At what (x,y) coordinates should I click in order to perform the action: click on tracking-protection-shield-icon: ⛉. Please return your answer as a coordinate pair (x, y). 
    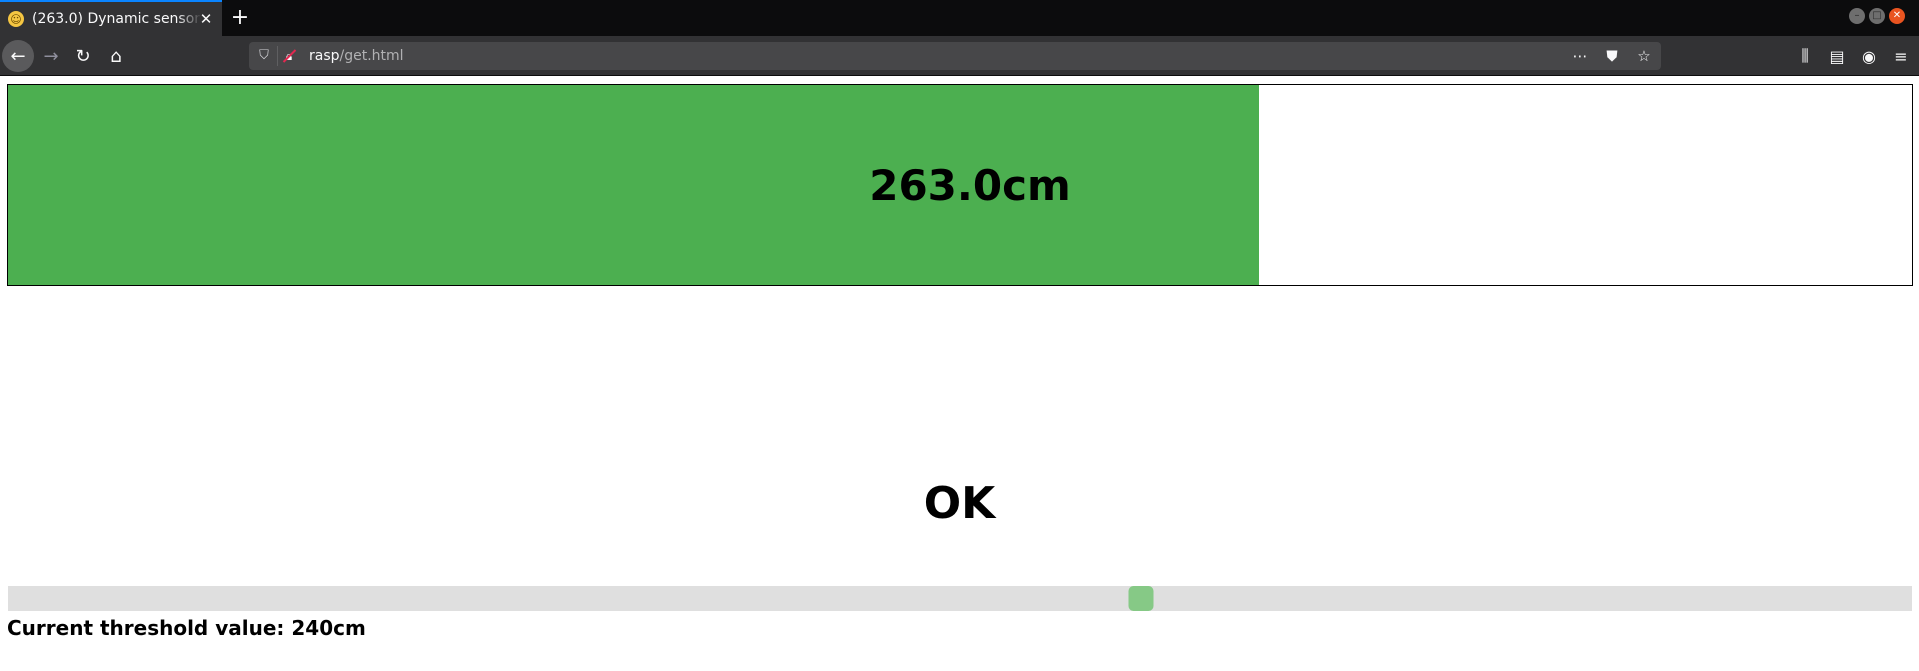
    Looking at the image, I should click on (264, 56).